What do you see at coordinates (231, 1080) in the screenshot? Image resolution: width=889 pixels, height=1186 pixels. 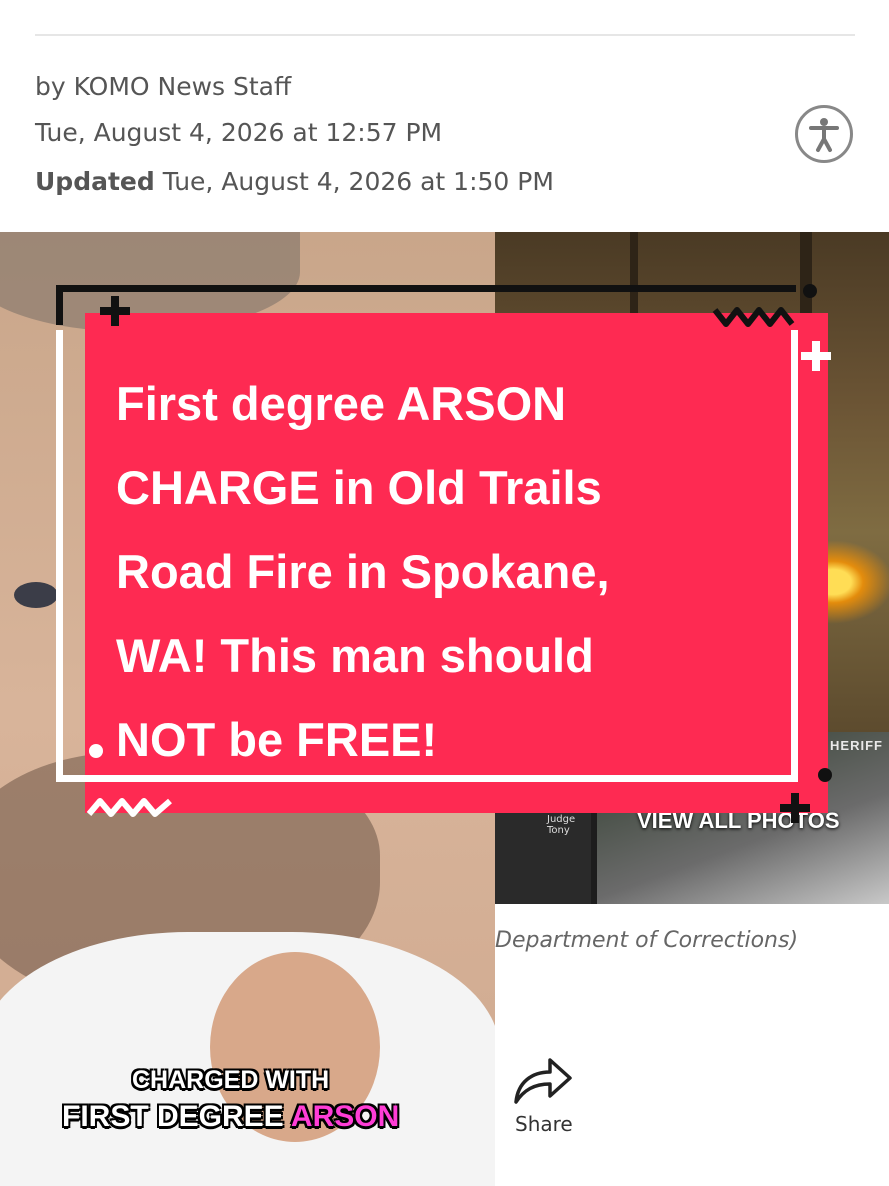 I see `subtitle-line-1: CHARGED WITH` at bounding box center [231, 1080].